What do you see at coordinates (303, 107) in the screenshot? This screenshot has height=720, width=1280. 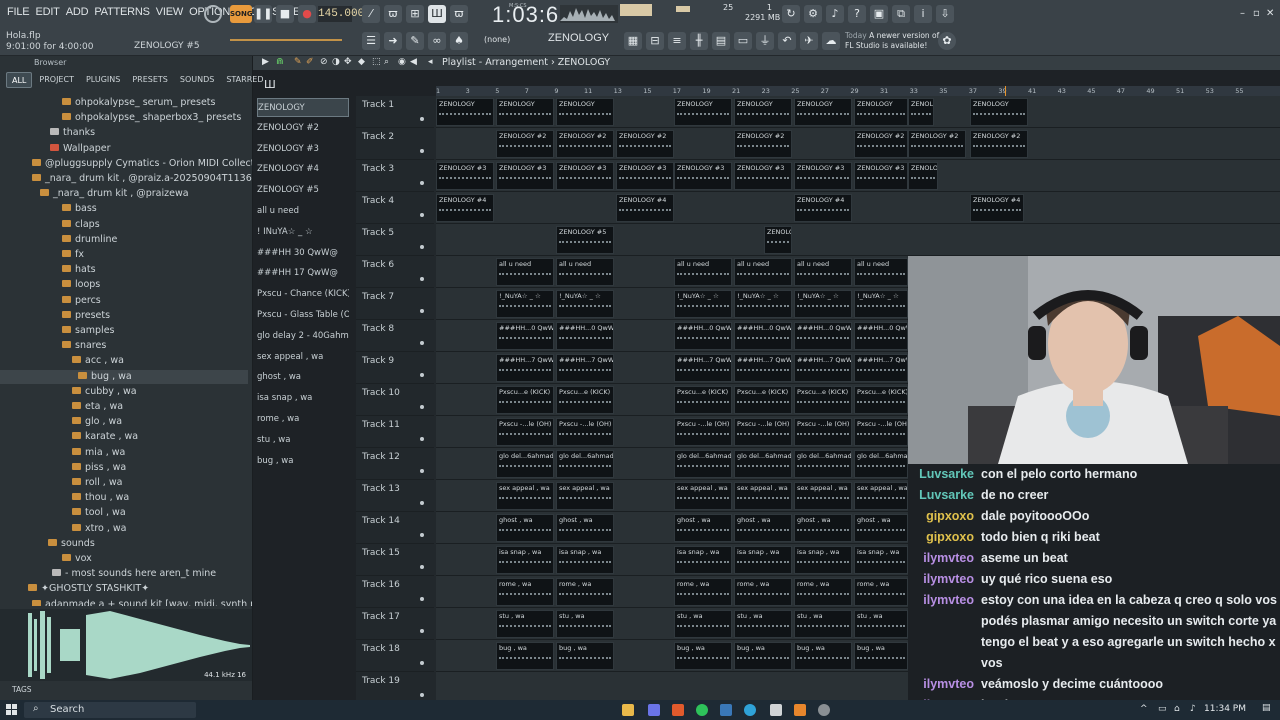 I see `pattern-item: ZENOLOGY` at bounding box center [303, 107].